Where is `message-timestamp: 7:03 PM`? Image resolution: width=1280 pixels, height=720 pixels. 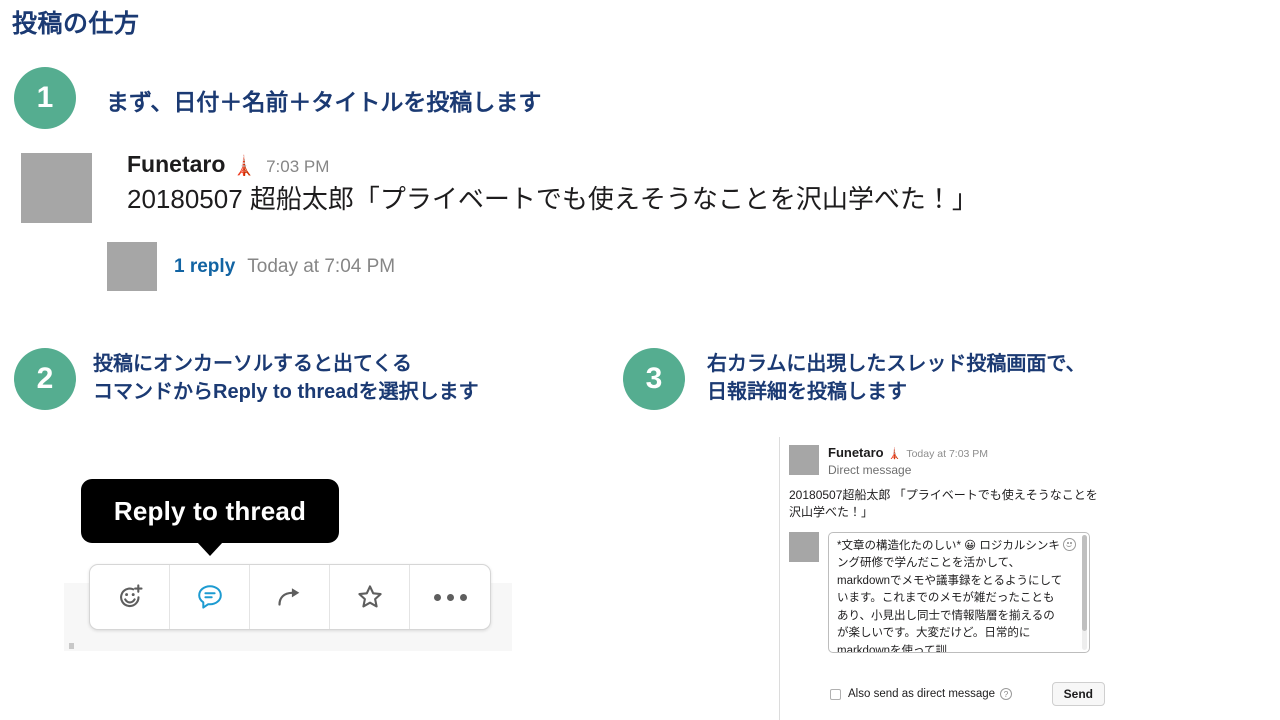
message-timestamp: 7:03 PM is located at coordinates (297, 166).